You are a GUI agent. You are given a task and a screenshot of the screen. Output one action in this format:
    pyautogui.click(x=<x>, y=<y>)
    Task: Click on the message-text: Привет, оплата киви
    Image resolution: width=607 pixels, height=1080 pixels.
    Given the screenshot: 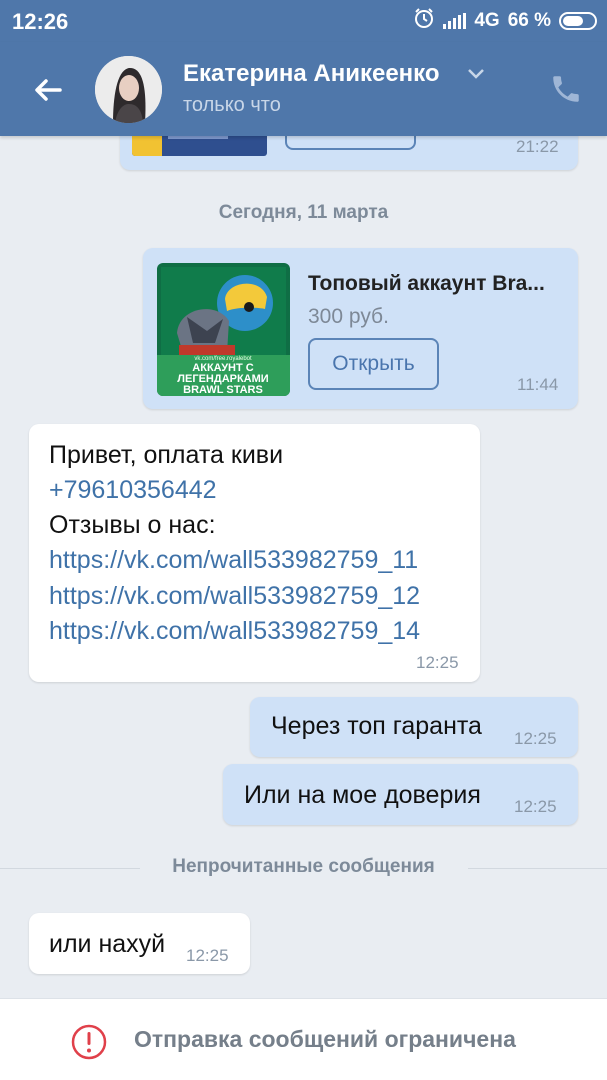 What is the action you would take?
    pyautogui.click(x=166, y=455)
    